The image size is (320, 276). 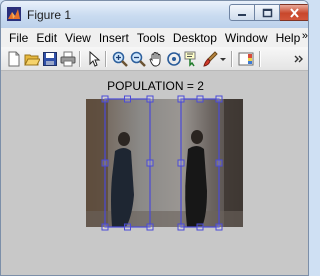 What do you see at coordinates (138, 59) in the screenshot?
I see `zoom-out-icon` at bounding box center [138, 59].